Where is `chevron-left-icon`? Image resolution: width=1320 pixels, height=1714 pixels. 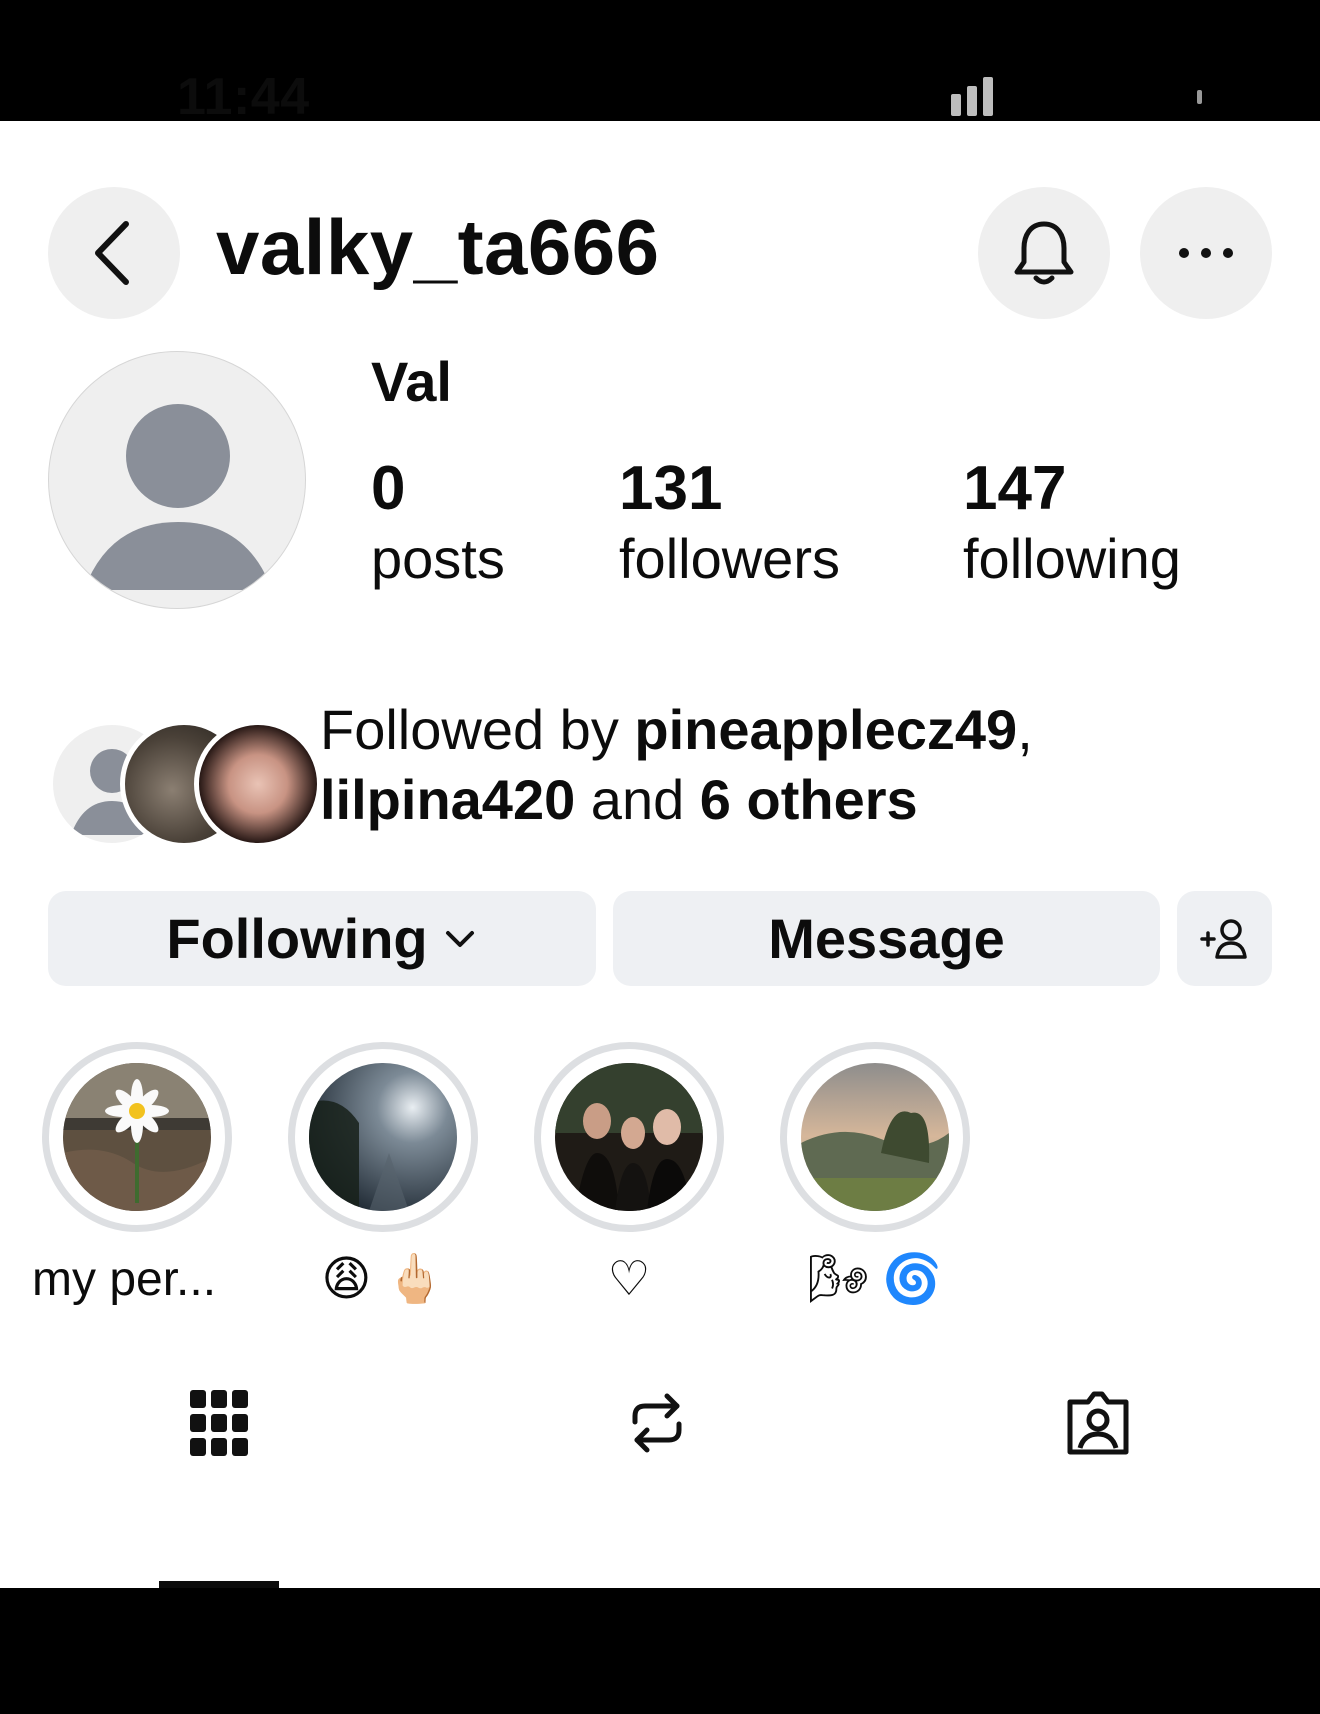 chevron-left-icon is located at coordinates (112, 253).